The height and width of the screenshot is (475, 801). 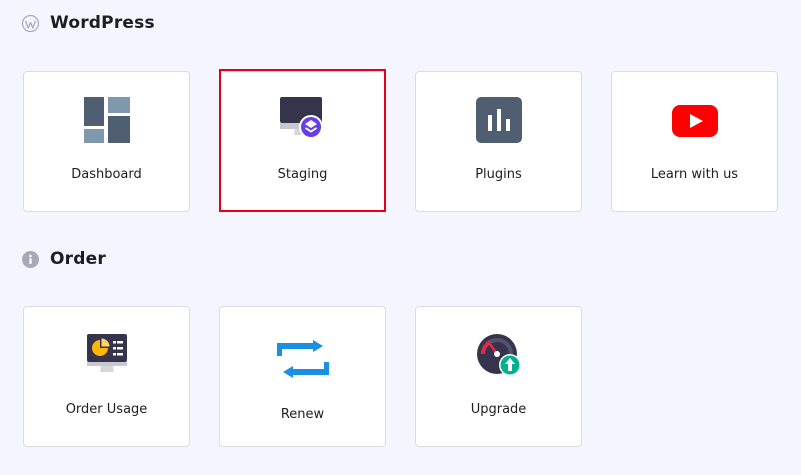 What do you see at coordinates (106, 122) in the screenshot?
I see `dashboard-grid-icon` at bounding box center [106, 122].